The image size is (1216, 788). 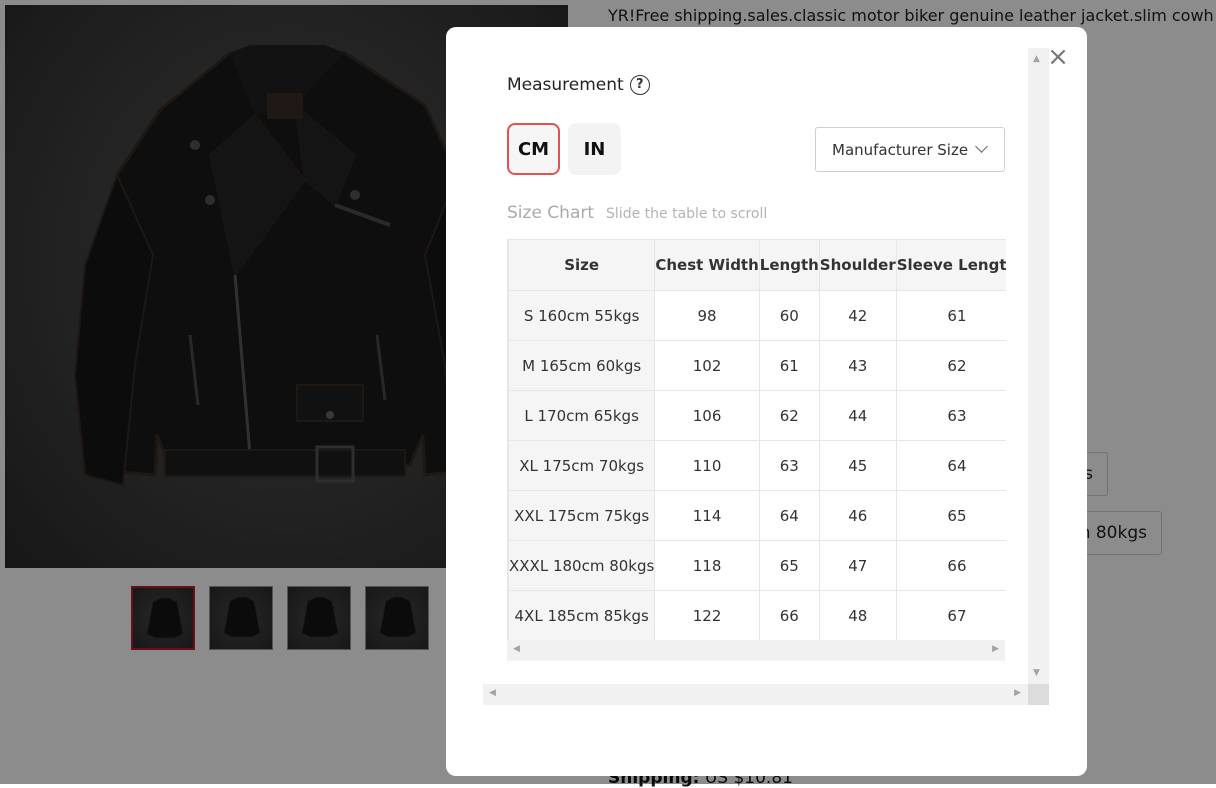 I want to click on column-header-shoulder: Shoulder, so click(x=857, y=265).